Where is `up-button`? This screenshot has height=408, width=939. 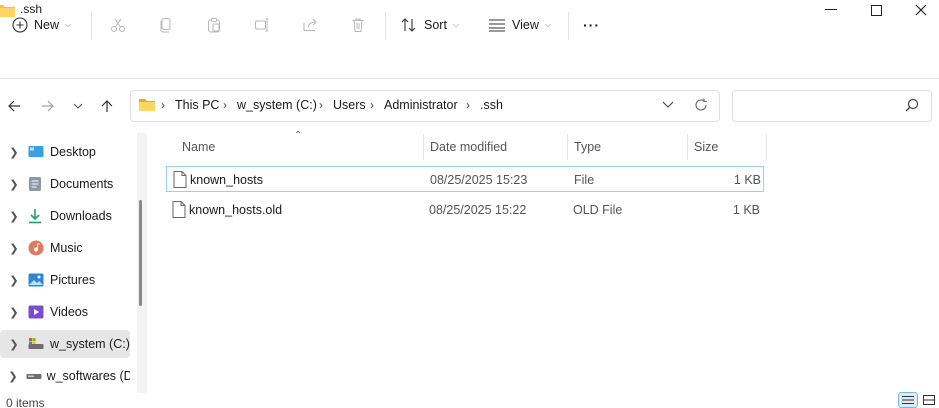
up-button is located at coordinates (107, 106).